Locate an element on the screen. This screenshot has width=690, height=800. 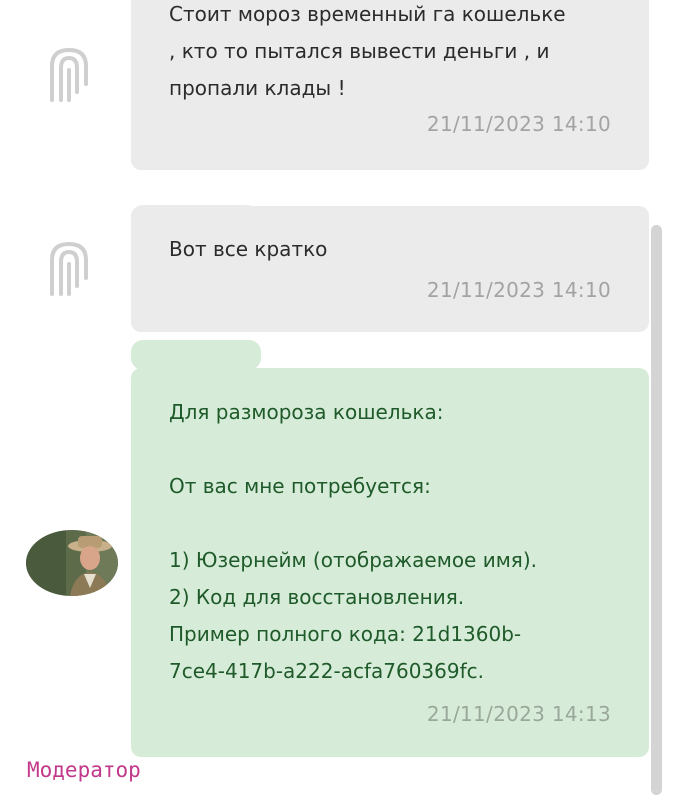
bubble-tail is located at coordinates (196, 355).